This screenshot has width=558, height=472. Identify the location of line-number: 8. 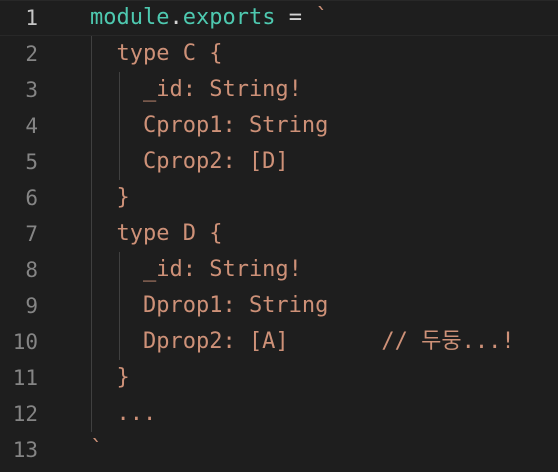
(31, 270).